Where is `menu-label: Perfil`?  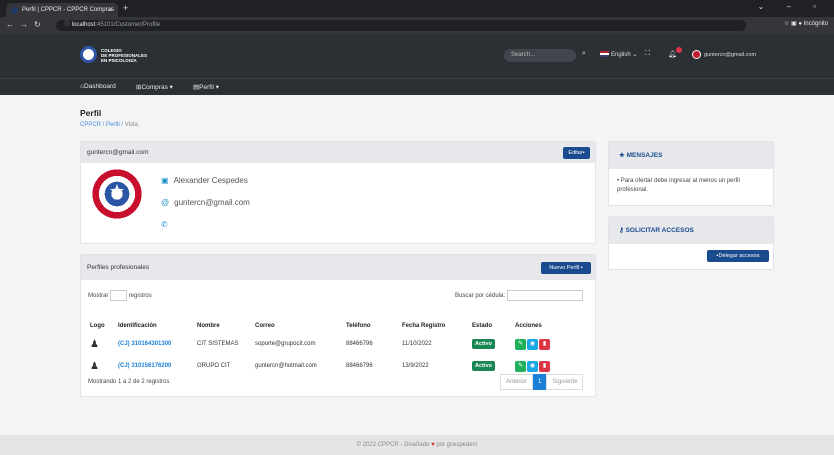 menu-label: Perfil is located at coordinates (206, 87).